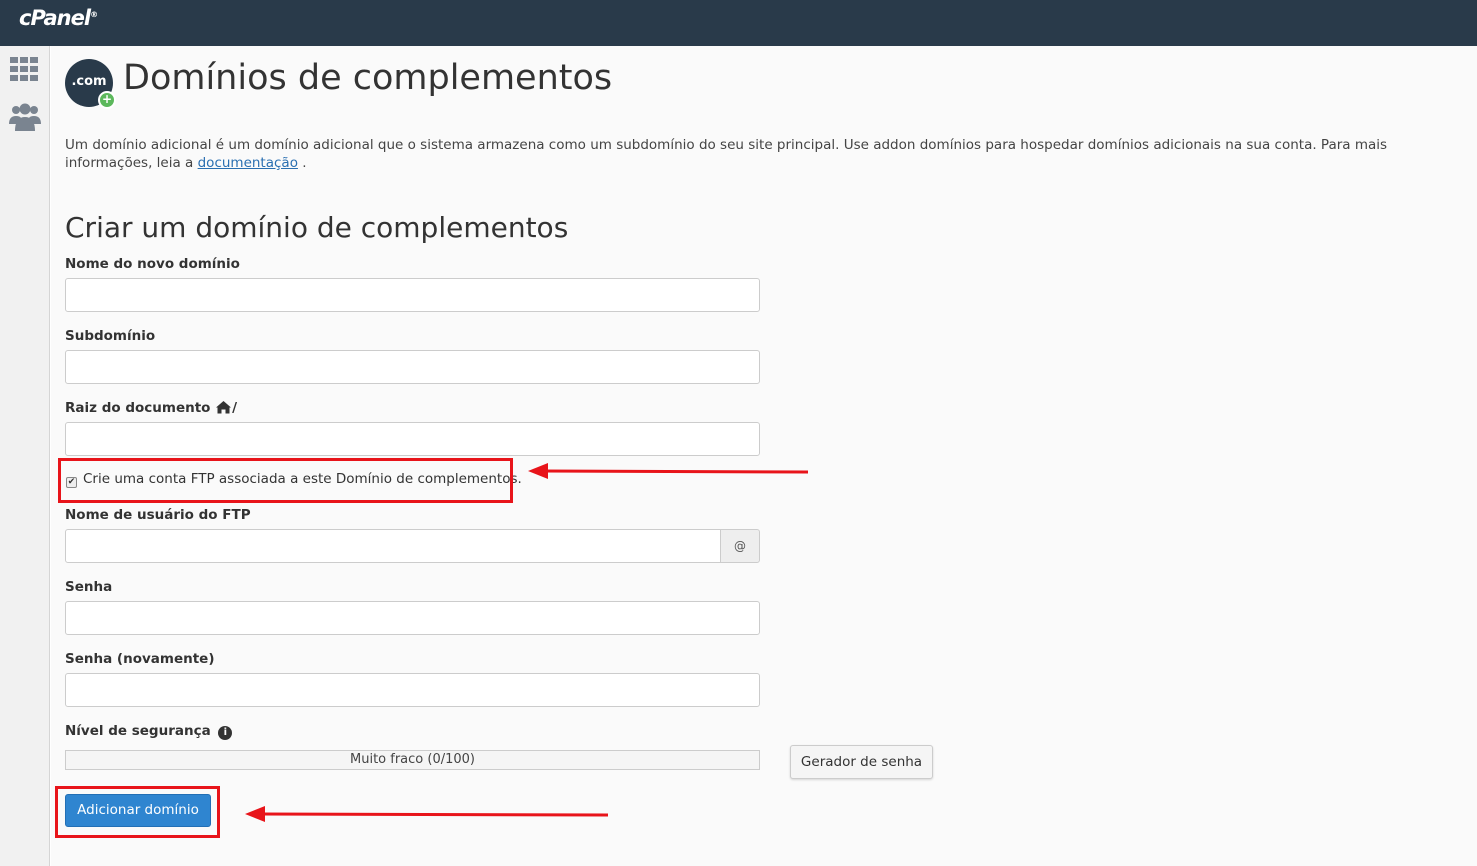 The image size is (1477, 866). I want to click on highlight-box-ftp, so click(285, 480).